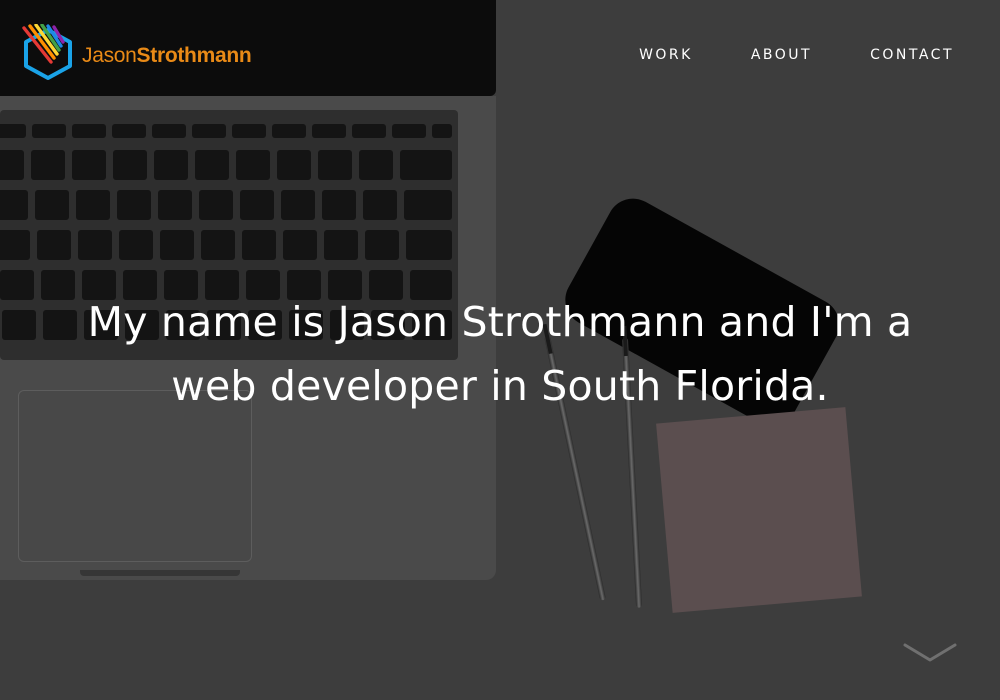 Image resolution: width=1000 pixels, height=700 pixels. I want to click on chevron-down-icon, so click(930, 653).